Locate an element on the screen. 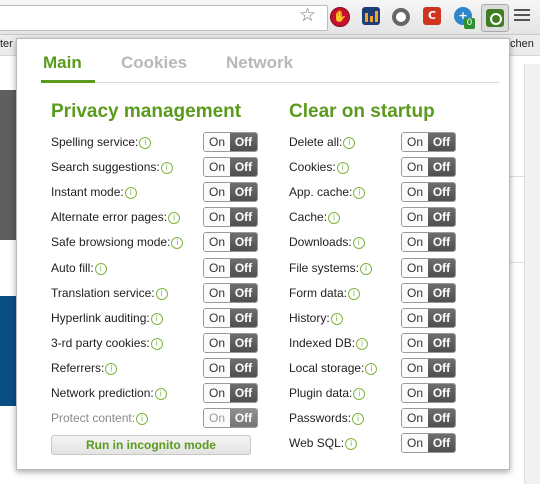 The height and width of the screenshot is (484, 540). chart-extension-icon is located at coordinates (371, 16).